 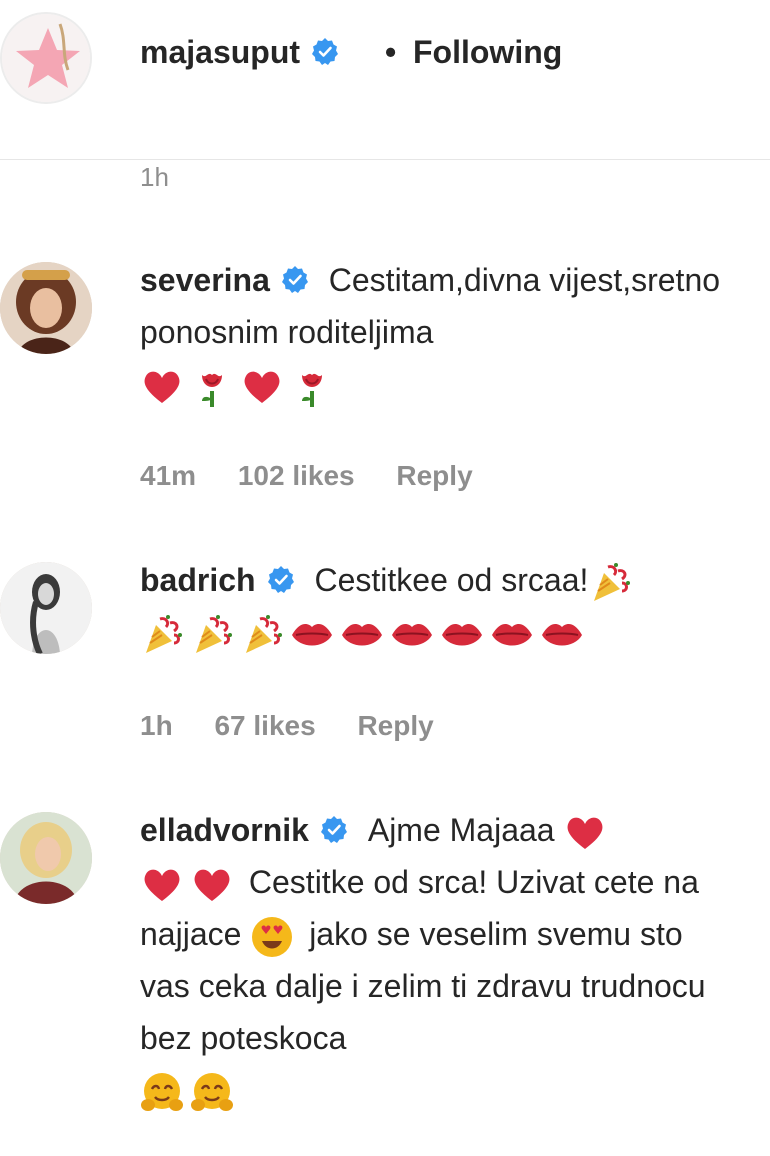 What do you see at coordinates (224, 830) in the screenshot?
I see `commenter-username: elladvornik` at bounding box center [224, 830].